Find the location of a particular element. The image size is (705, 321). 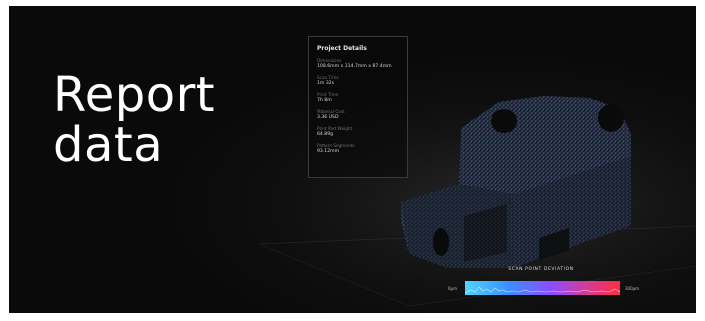

scan-deviation-legend: SCAN POINT DEVIATION 0µm 300µm is located at coordinates (541, 284).